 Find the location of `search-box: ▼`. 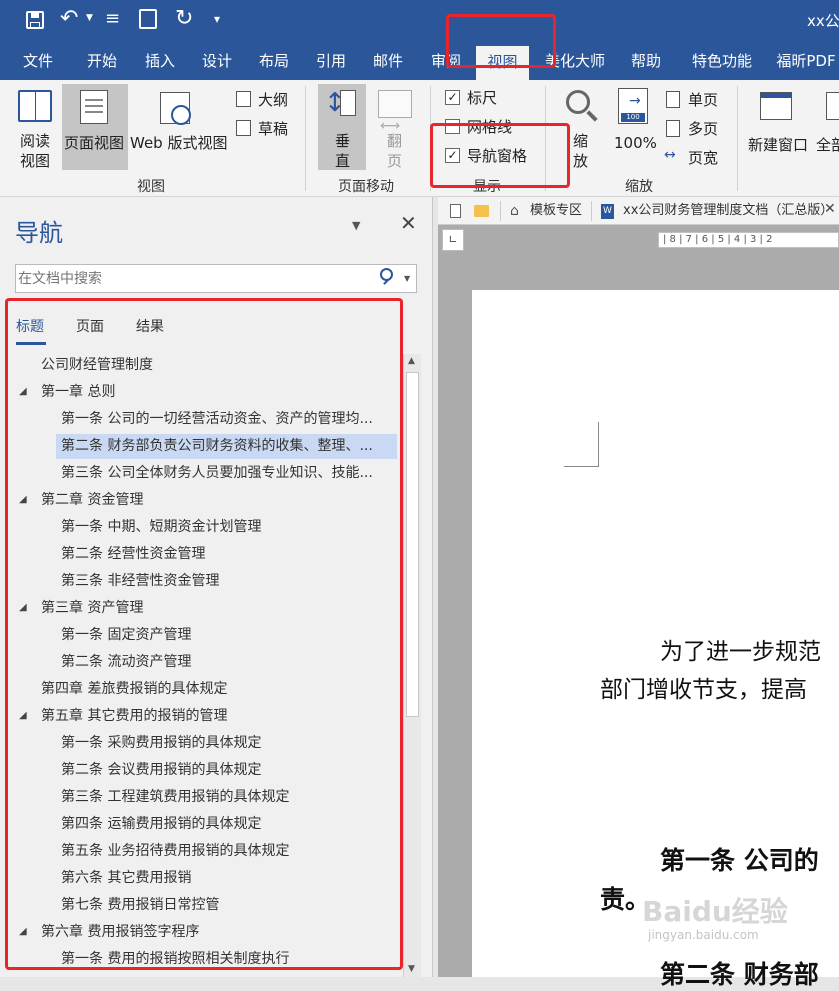

search-box: ▼ is located at coordinates (216, 278).